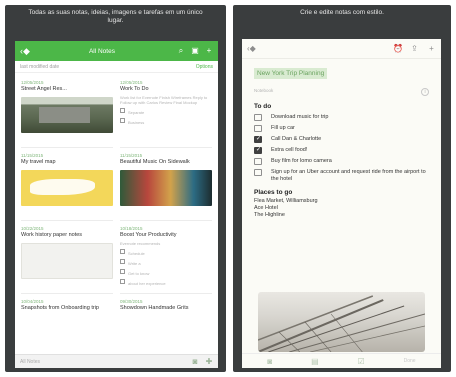 This screenshot has height=377, width=456. I want to click on note-title: Beautiful Music On Sidewalk, so click(155, 162).